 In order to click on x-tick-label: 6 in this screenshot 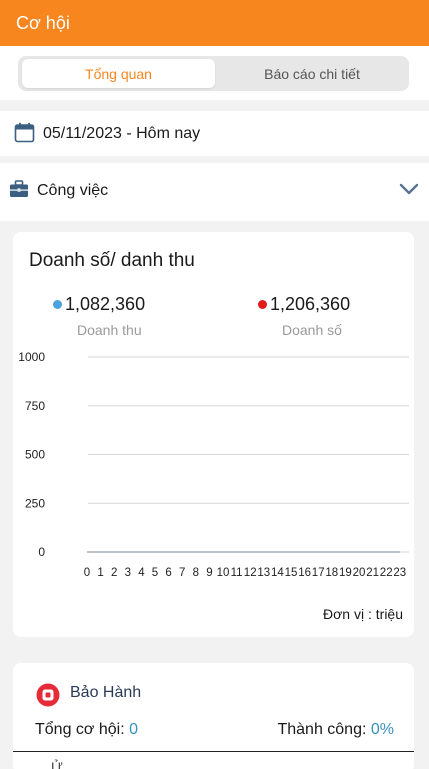, I will do `click(168, 573)`.